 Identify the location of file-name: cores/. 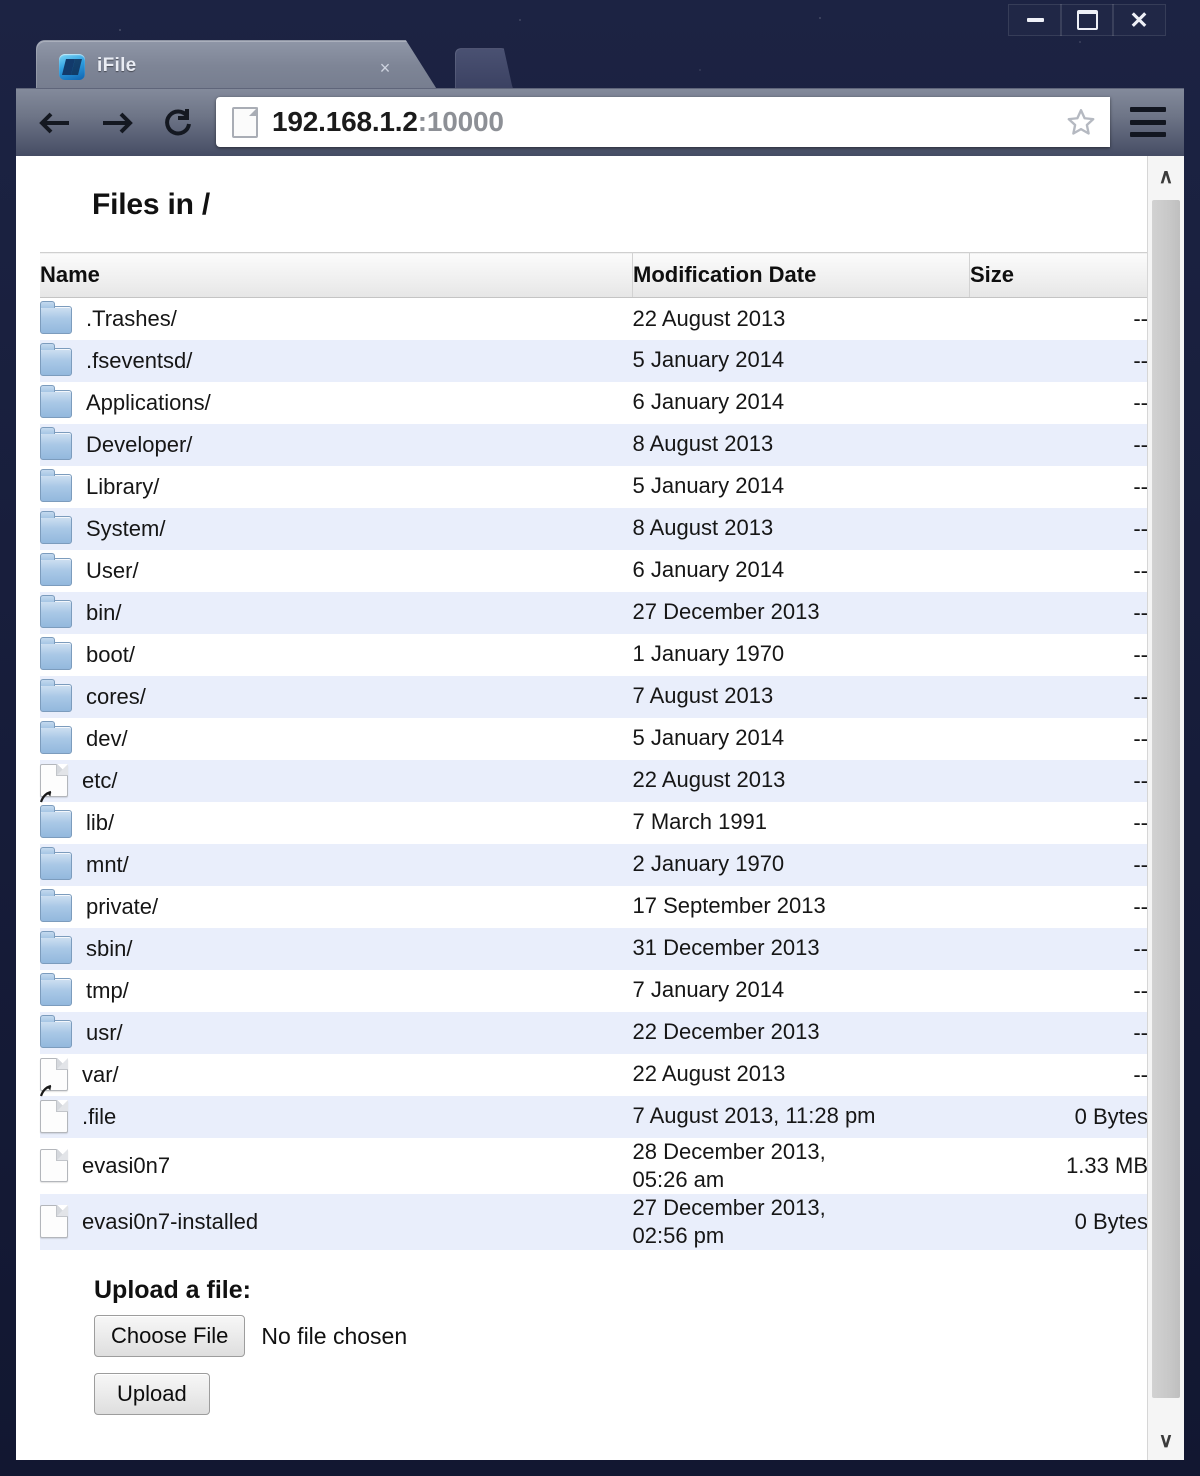
(116, 697).